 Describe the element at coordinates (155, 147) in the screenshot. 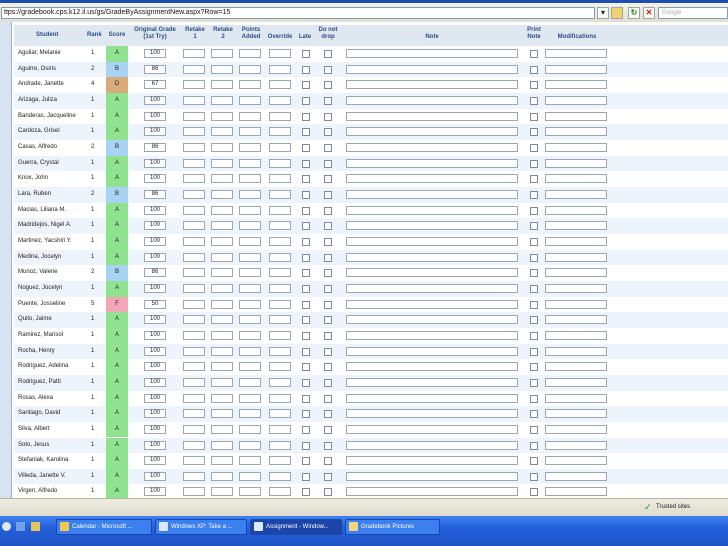

I see `original-grade-input: 86` at that location.